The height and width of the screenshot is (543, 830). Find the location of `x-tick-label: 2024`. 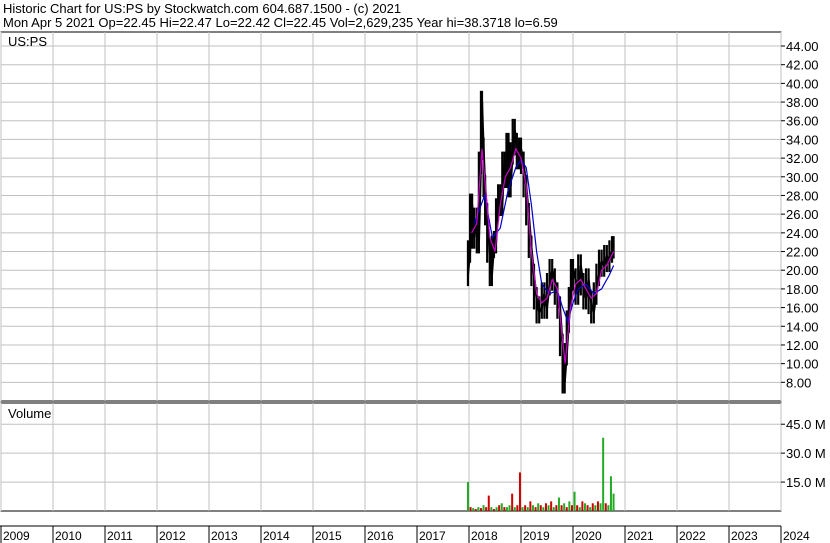

x-tick-label: 2024 is located at coordinates (796, 536).